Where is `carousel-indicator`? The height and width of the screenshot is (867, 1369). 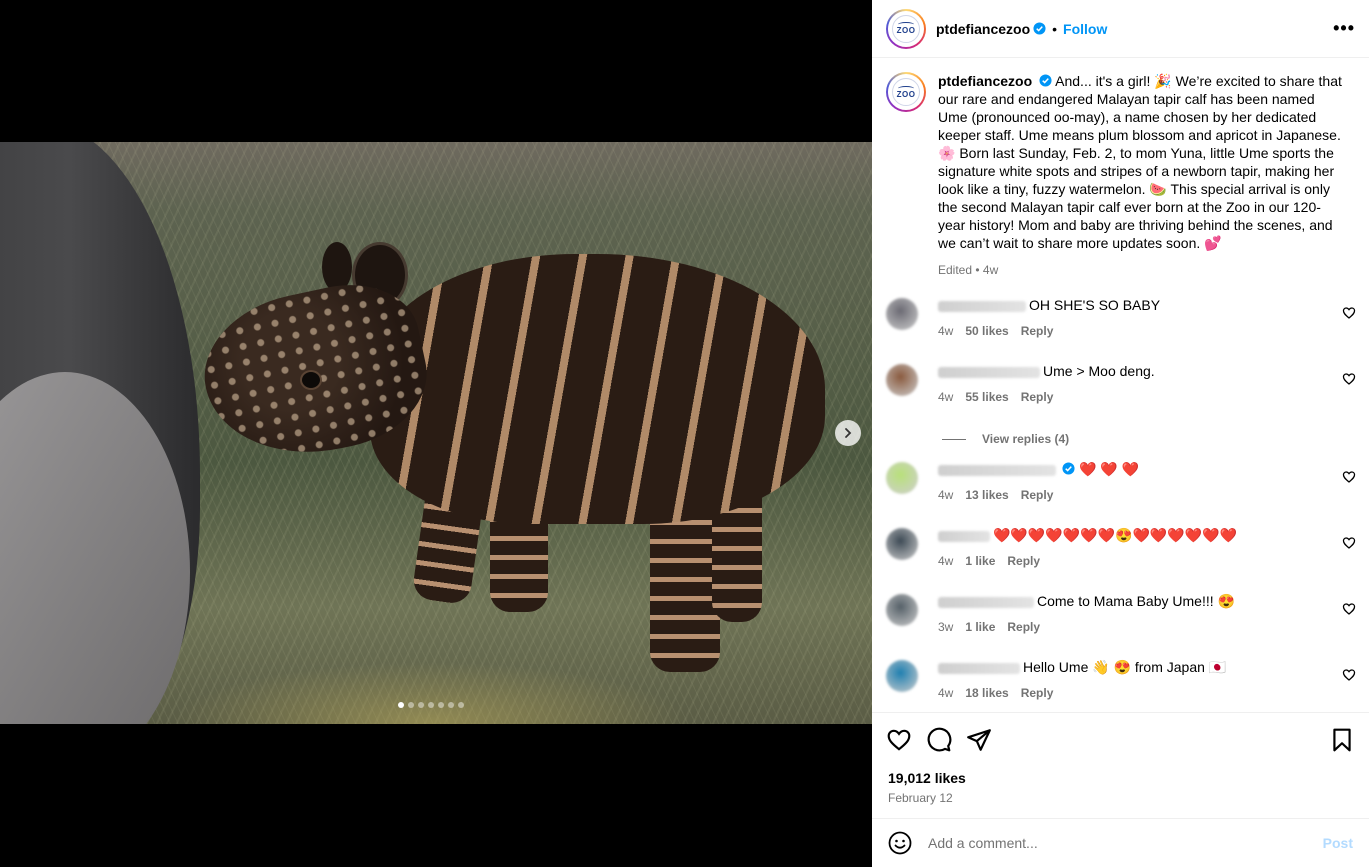
carousel-indicator is located at coordinates (431, 705).